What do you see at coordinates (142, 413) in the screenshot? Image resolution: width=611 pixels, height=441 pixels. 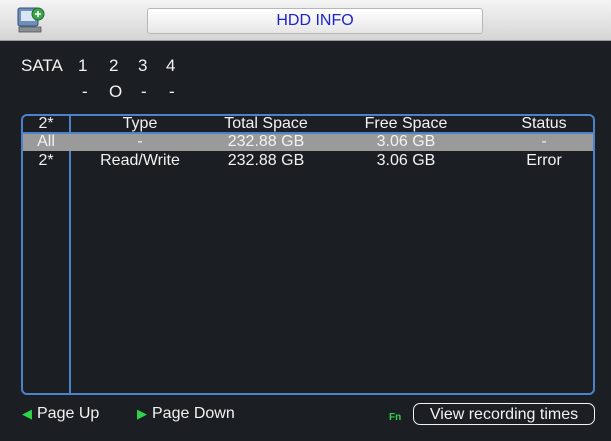 I see `page-down-icon: ▶` at bounding box center [142, 413].